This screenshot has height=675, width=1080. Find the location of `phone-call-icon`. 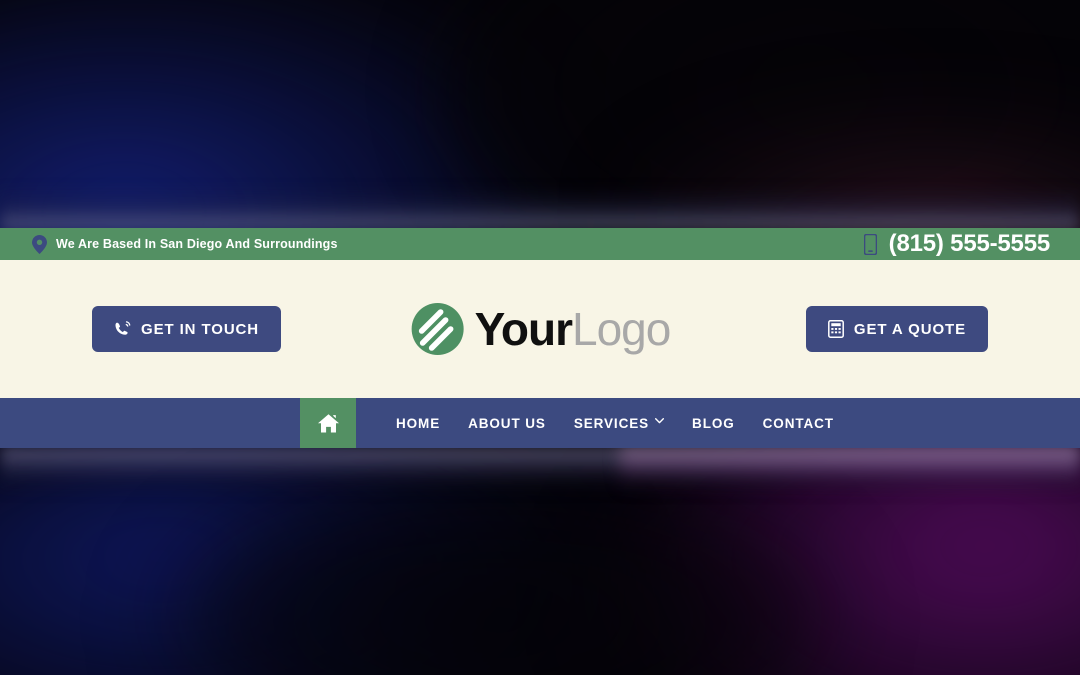

phone-call-icon is located at coordinates (122, 329).